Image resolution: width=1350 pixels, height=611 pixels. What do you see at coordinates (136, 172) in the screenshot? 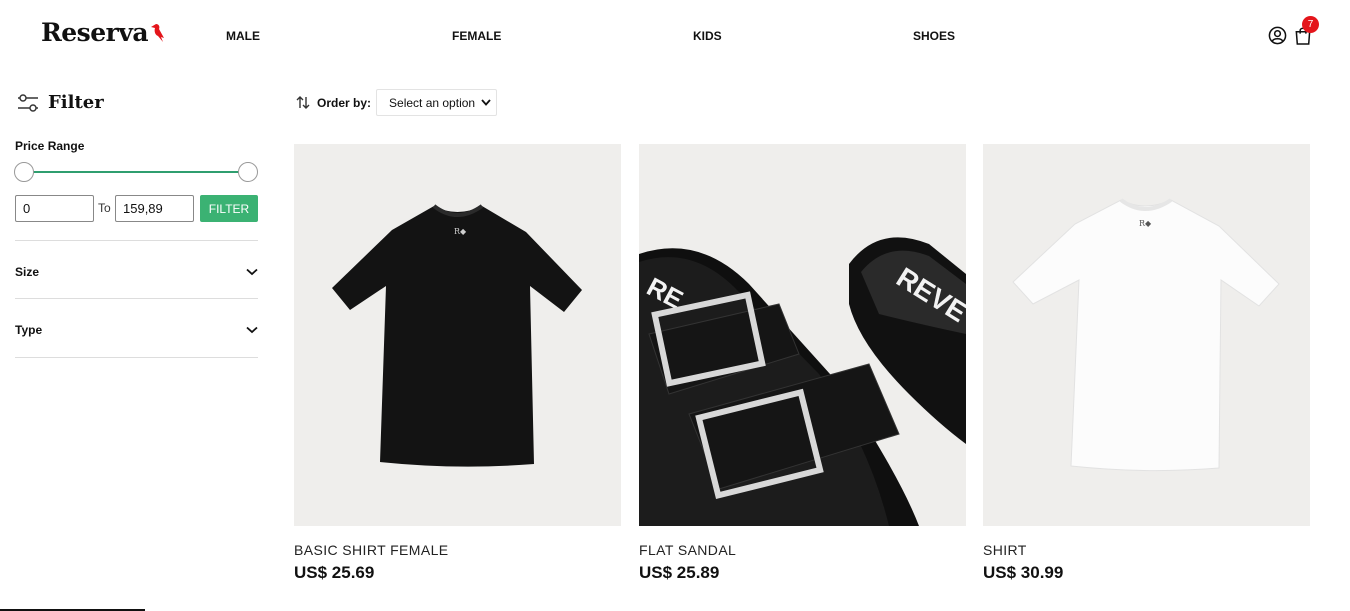
I see `price-slider-track` at bounding box center [136, 172].